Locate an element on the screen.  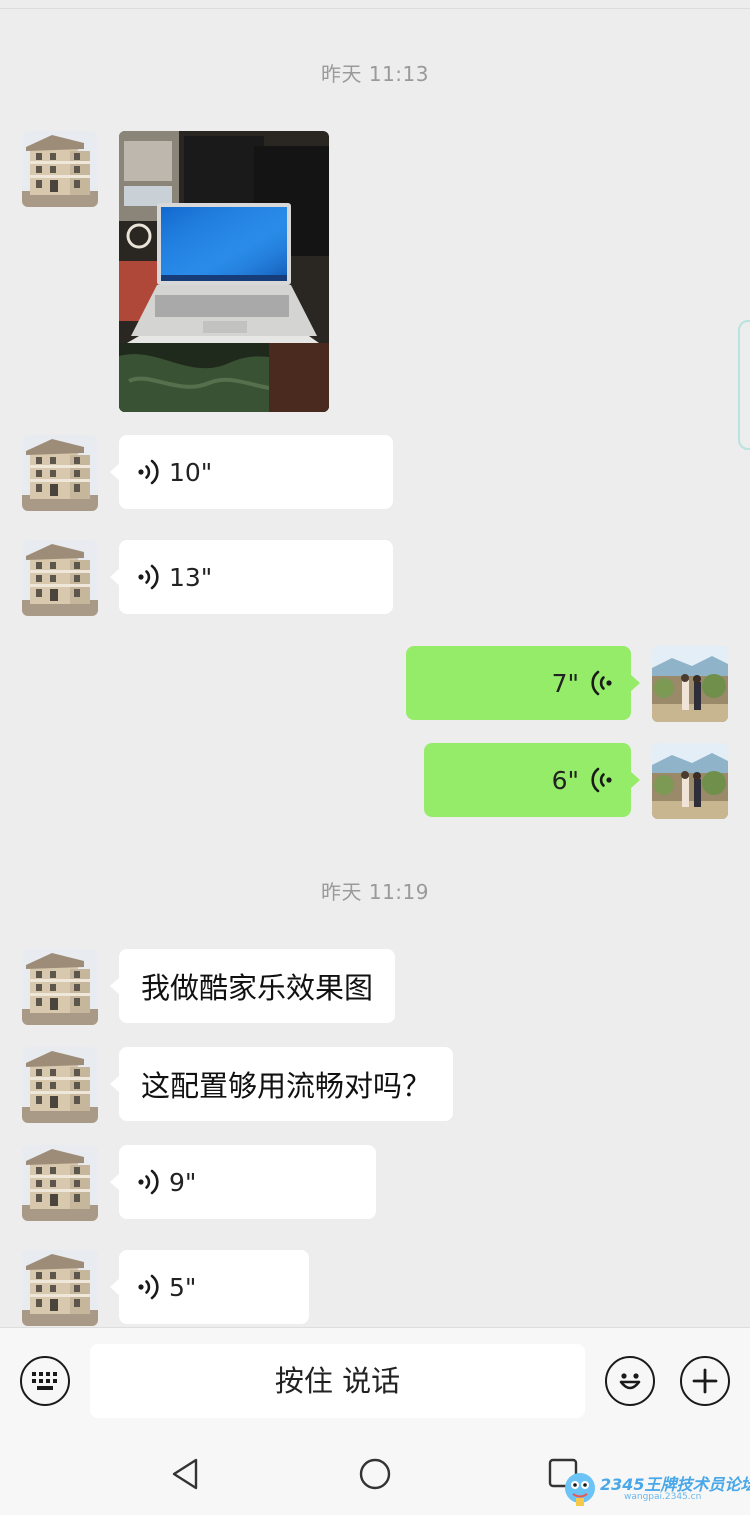
keyboard-toggle-button is located at coordinates (45, 1381).